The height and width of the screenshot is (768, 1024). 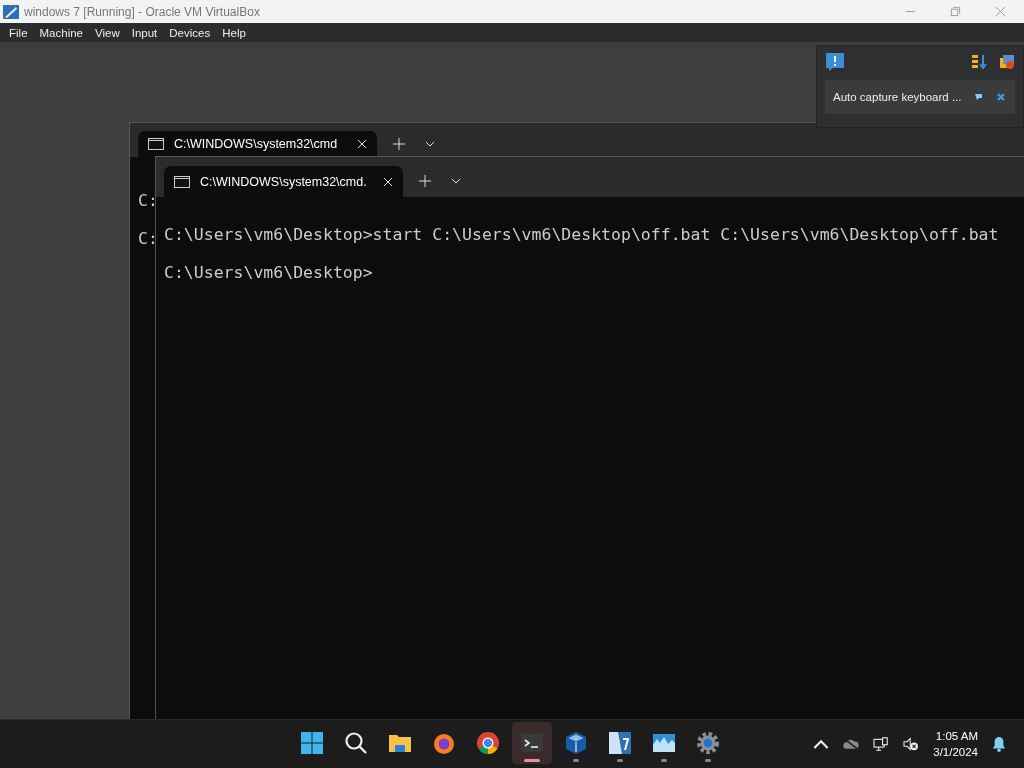 What do you see at coordinates (18, 32) in the screenshot?
I see `menu-item: File` at bounding box center [18, 32].